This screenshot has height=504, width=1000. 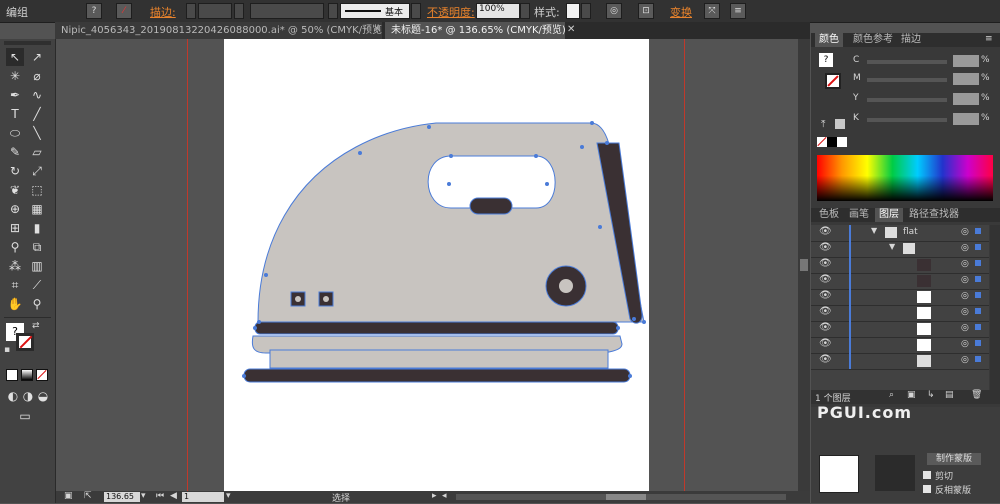 What do you see at coordinates (978, 247) in the screenshot?
I see `selection-indicator` at bounding box center [978, 247].